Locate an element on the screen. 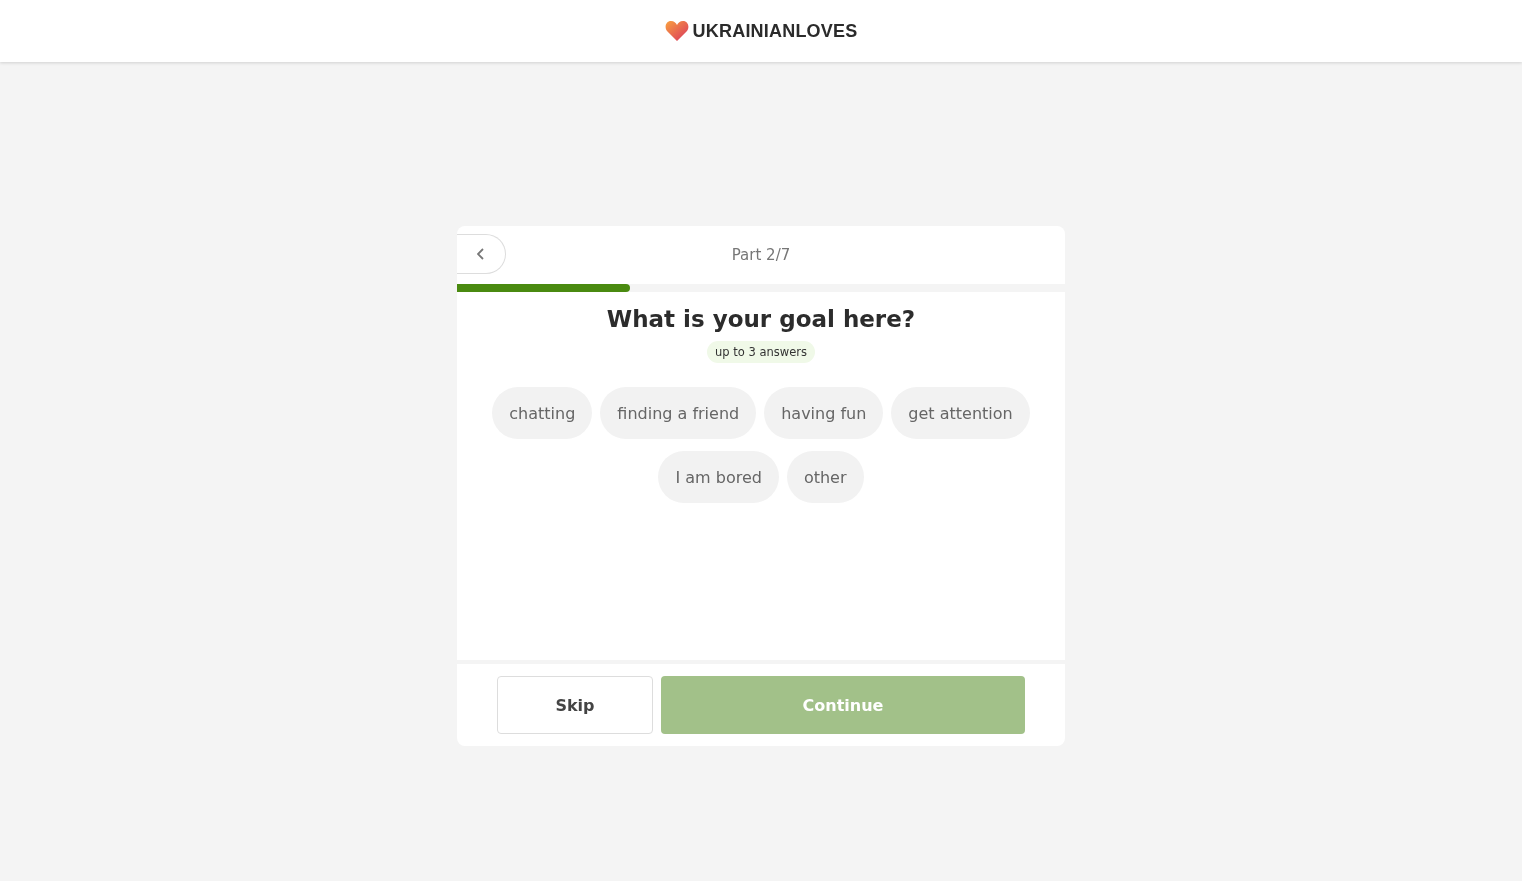 This screenshot has height=881, width=1522. answer-option: I am bored is located at coordinates (718, 477).